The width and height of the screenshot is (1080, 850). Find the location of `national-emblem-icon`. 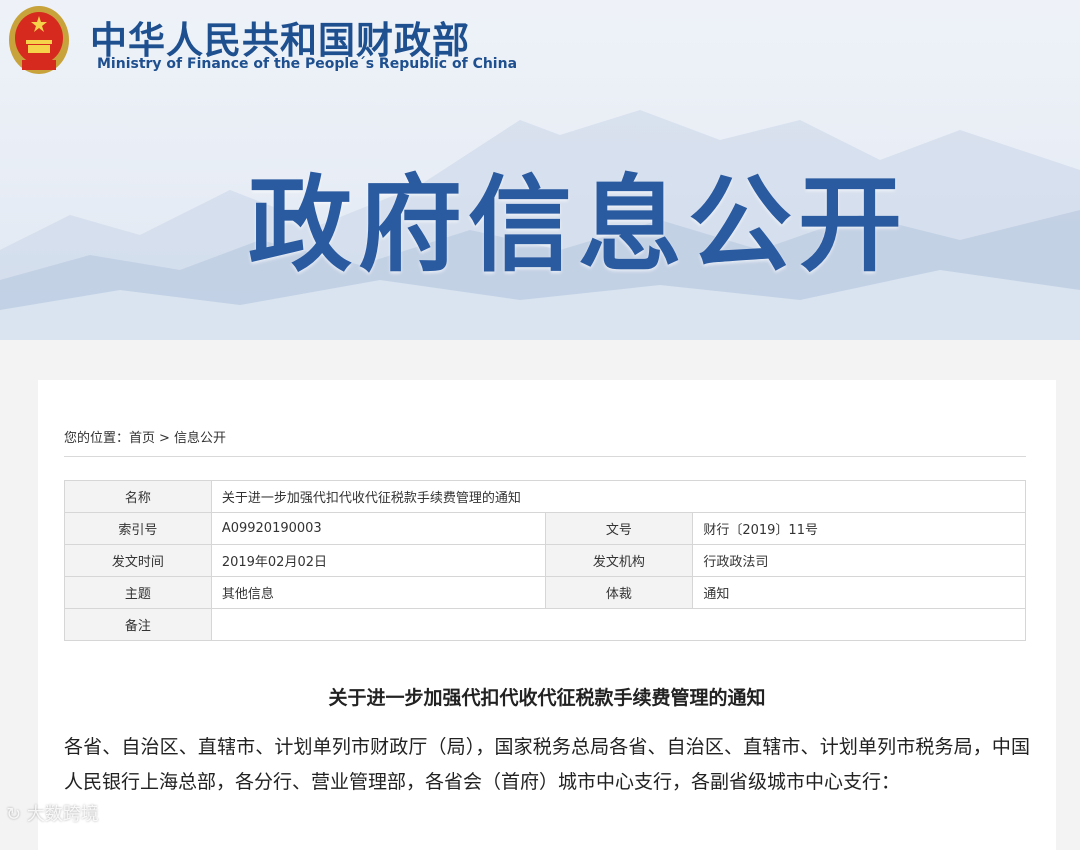

national-emblem-icon is located at coordinates (39, 40).